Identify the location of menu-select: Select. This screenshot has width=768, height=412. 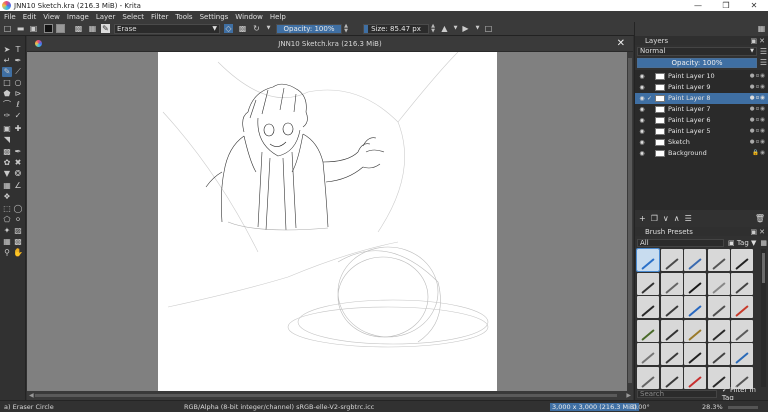
(133, 17).